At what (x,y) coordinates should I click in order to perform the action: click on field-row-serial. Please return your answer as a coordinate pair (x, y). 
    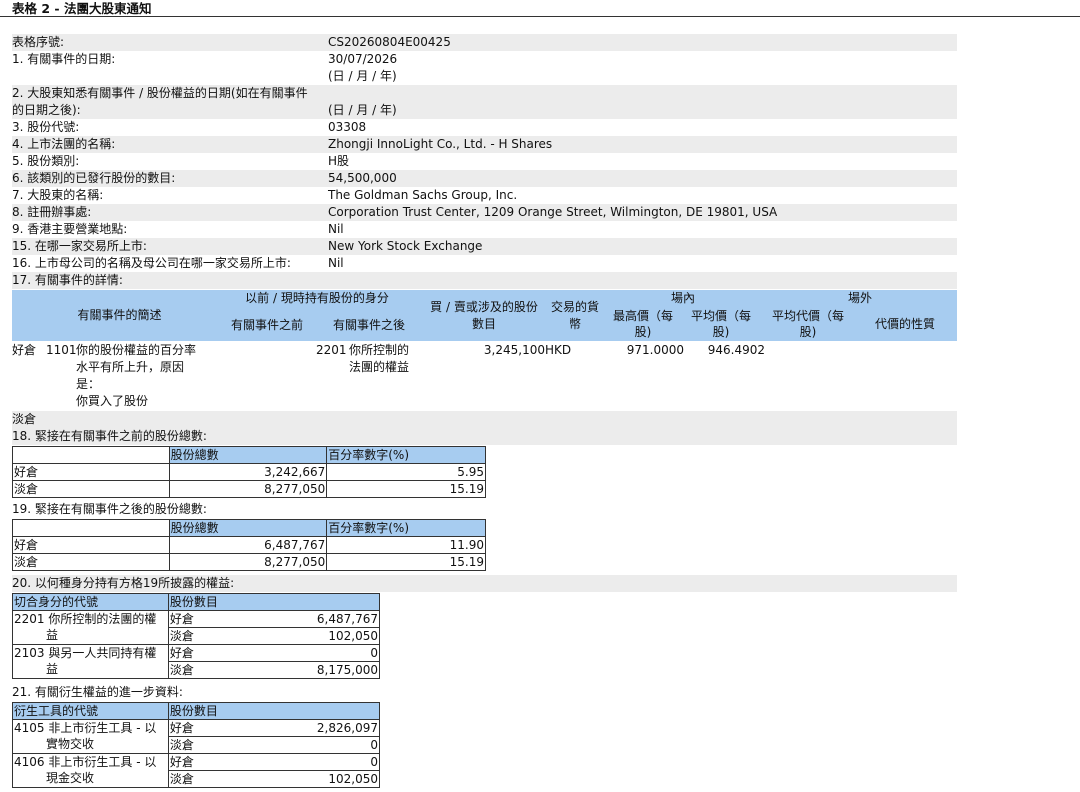
    Looking at the image, I should click on (484, 42).